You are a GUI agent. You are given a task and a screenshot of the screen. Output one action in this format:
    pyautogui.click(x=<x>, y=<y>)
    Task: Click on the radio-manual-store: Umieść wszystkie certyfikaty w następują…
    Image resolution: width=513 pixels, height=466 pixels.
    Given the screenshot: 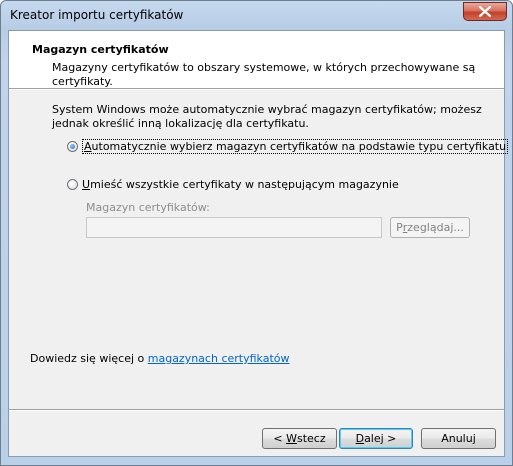 What is the action you would take?
    pyautogui.click(x=233, y=184)
    